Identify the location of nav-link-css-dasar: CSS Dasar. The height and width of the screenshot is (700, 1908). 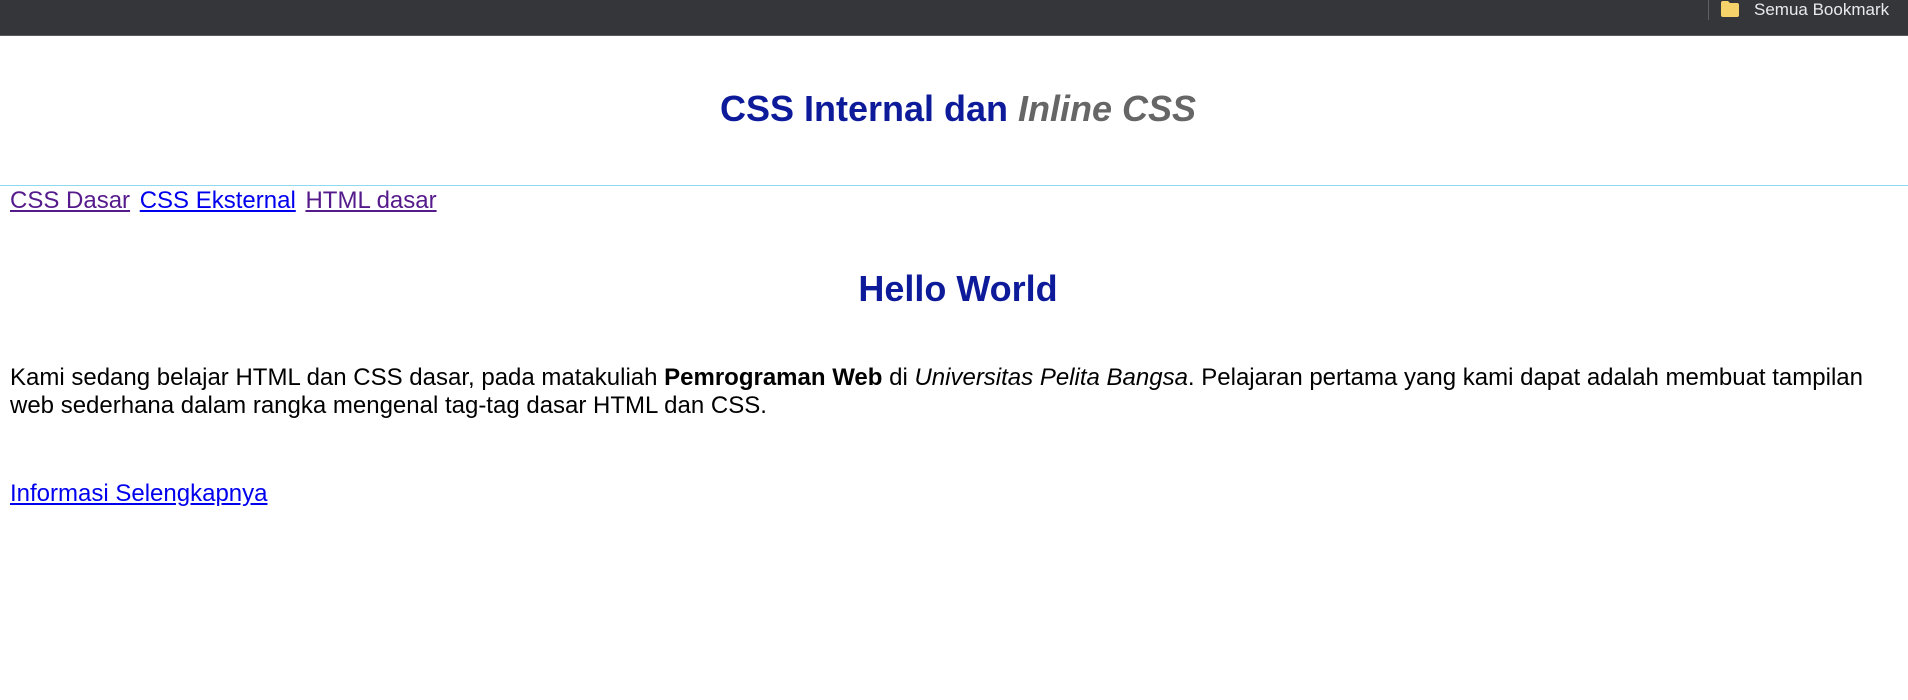
(70, 200).